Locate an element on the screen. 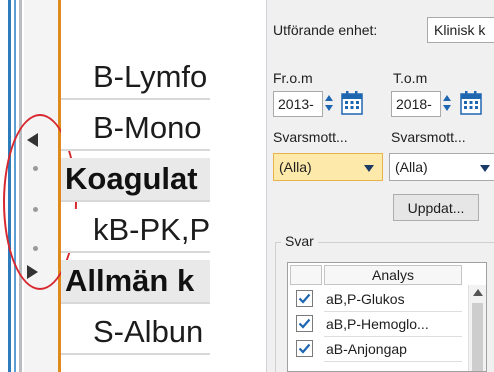  list-item: B-Lymfo is located at coordinates (135, 78).